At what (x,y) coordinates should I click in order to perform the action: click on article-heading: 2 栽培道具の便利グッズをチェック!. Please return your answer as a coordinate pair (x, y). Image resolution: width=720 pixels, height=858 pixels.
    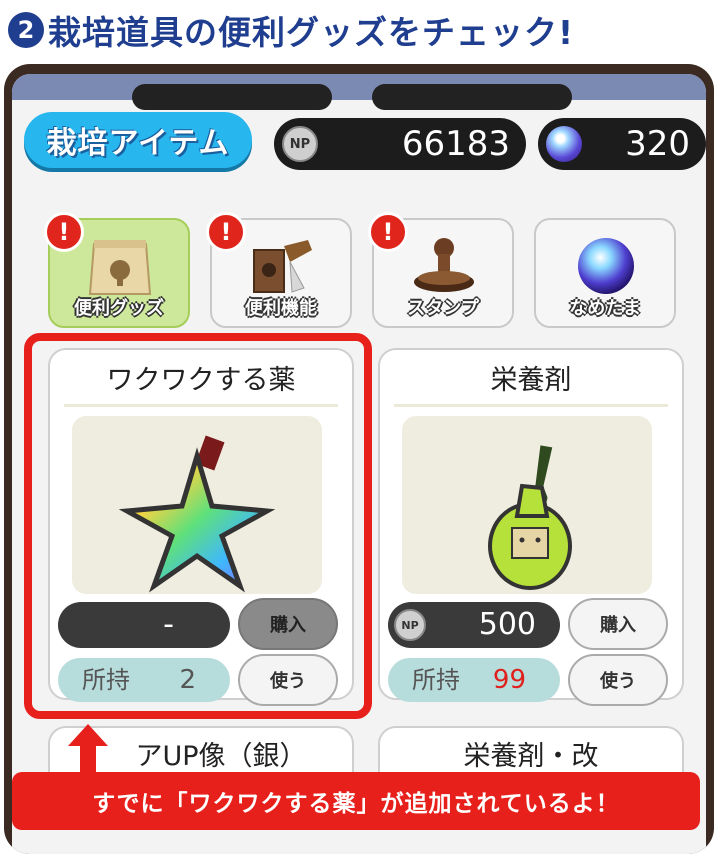
    Looking at the image, I should click on (291, 30).